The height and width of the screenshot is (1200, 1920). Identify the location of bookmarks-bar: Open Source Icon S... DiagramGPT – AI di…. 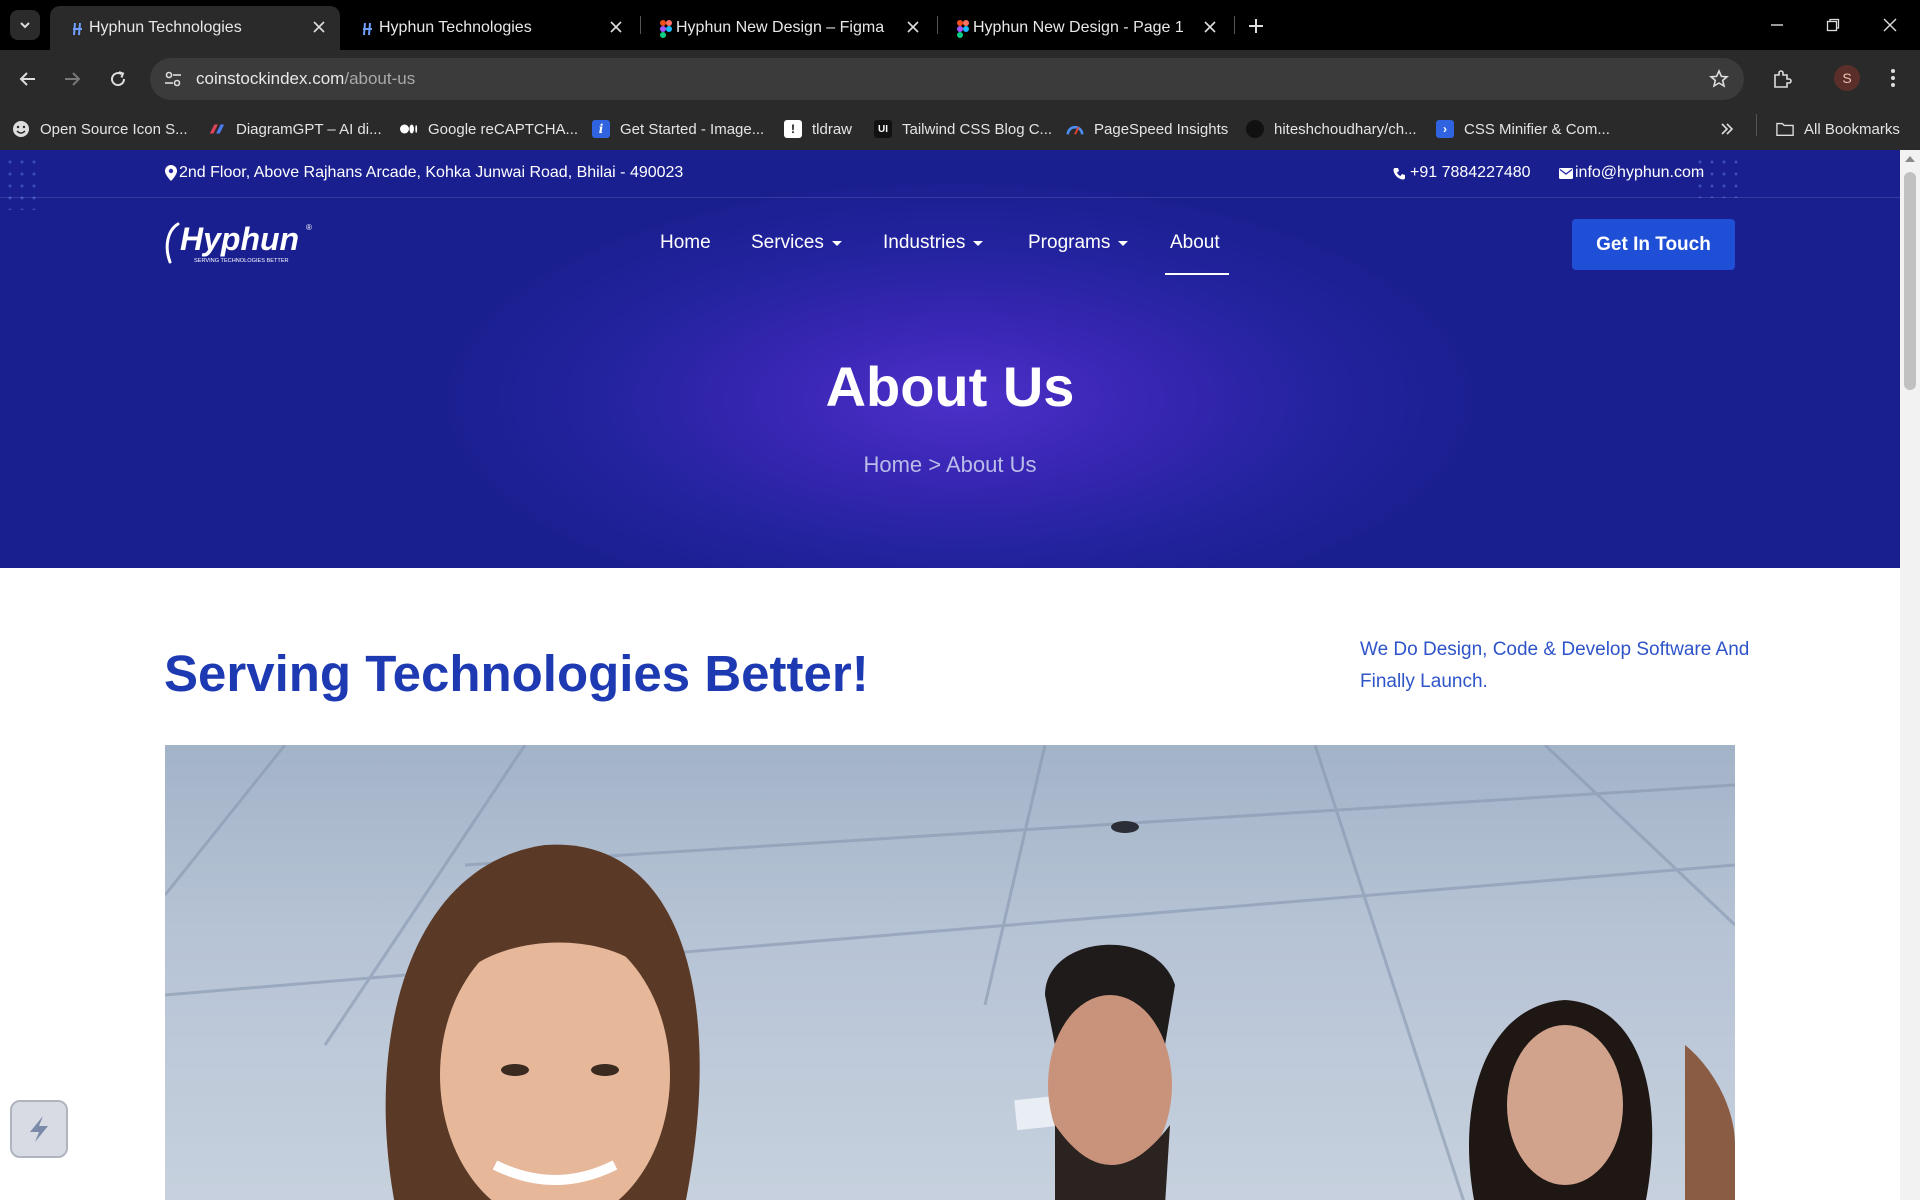
(960, 129).